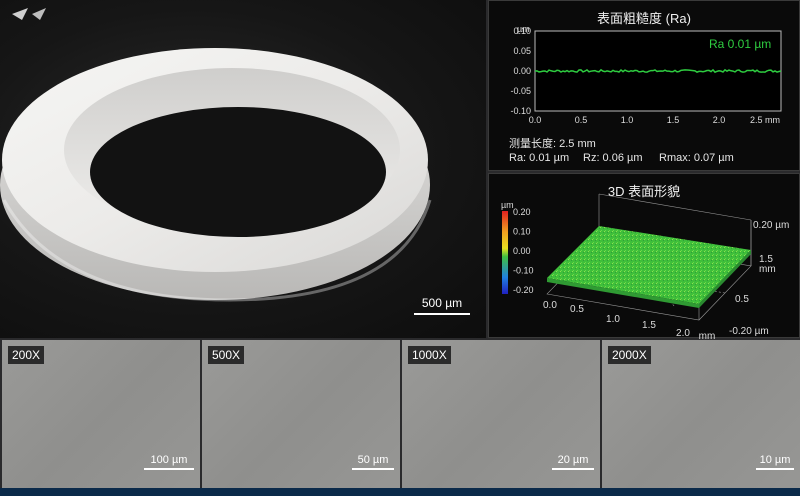 This screenshot has height=496, width=800. Describe the element at coordinates (226, 355) in the screenshot. I see `magnification-label: 500X` at that location.